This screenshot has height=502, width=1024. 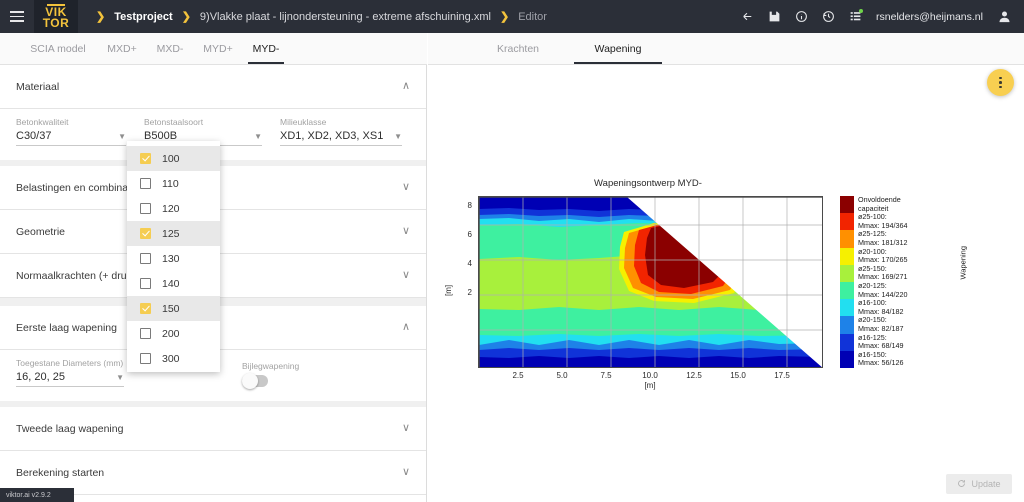 What do you see at coordinates (143, 17) in the screenshot?
I see `breadcrumb-project: Testproject` at bounding box center [143, 17].